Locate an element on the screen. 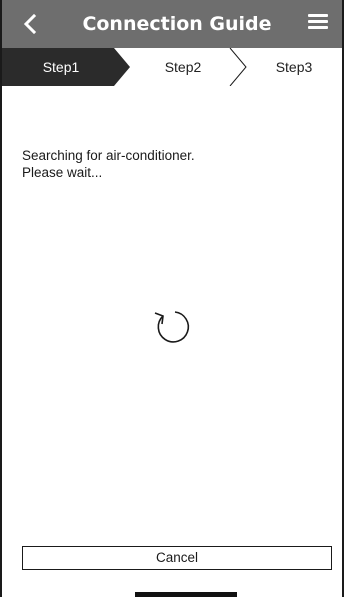  step-progress-bar: Step1 Step2 Step3 is located at coordinates (172, 67).